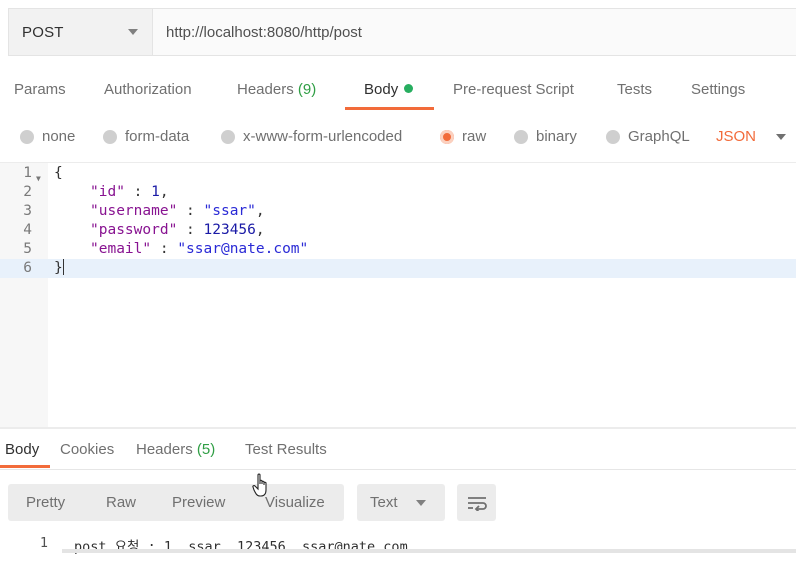 The width and height of the screenshot is (796, 579). I want to click on wrap-lines-icon, so click(477, 503).